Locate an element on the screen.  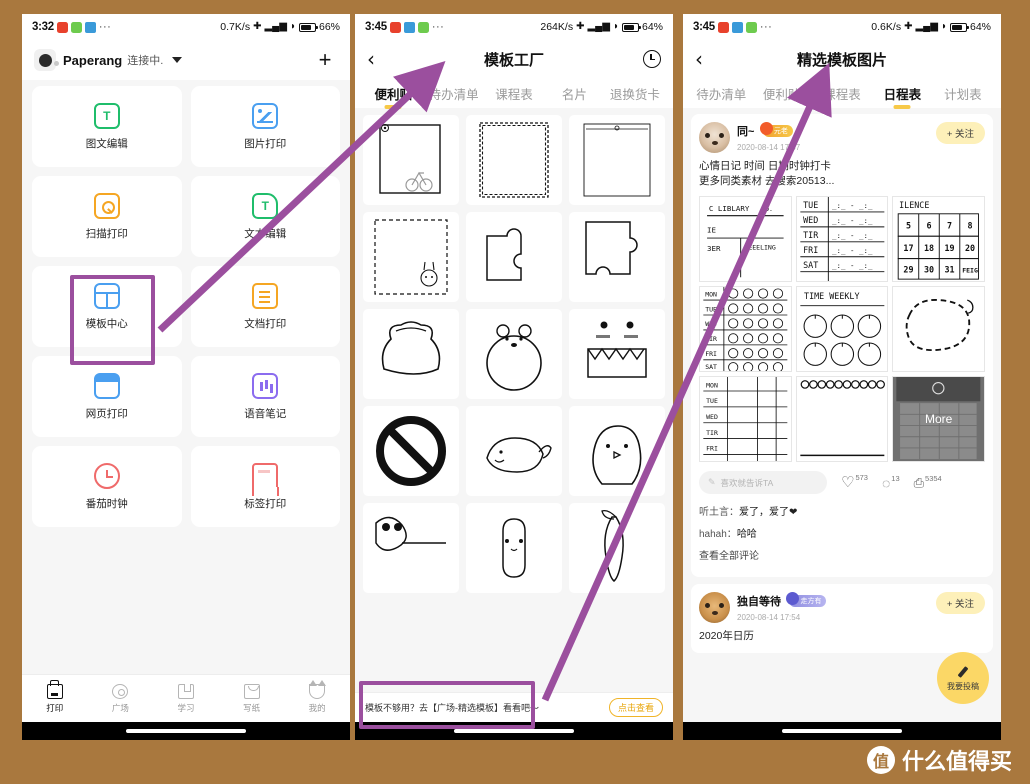
tab-daily-schedule: 日程表 is located at coordinates (902, 93).